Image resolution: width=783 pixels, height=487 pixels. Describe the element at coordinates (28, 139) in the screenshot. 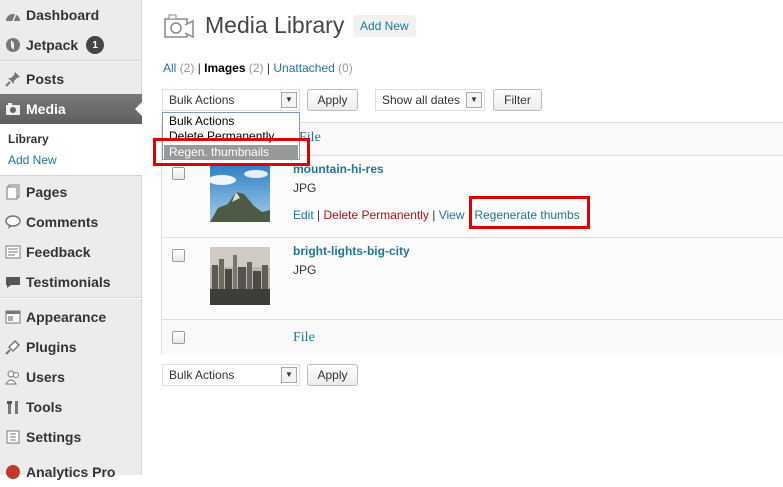

I see `submenu-library: Library` at that location.